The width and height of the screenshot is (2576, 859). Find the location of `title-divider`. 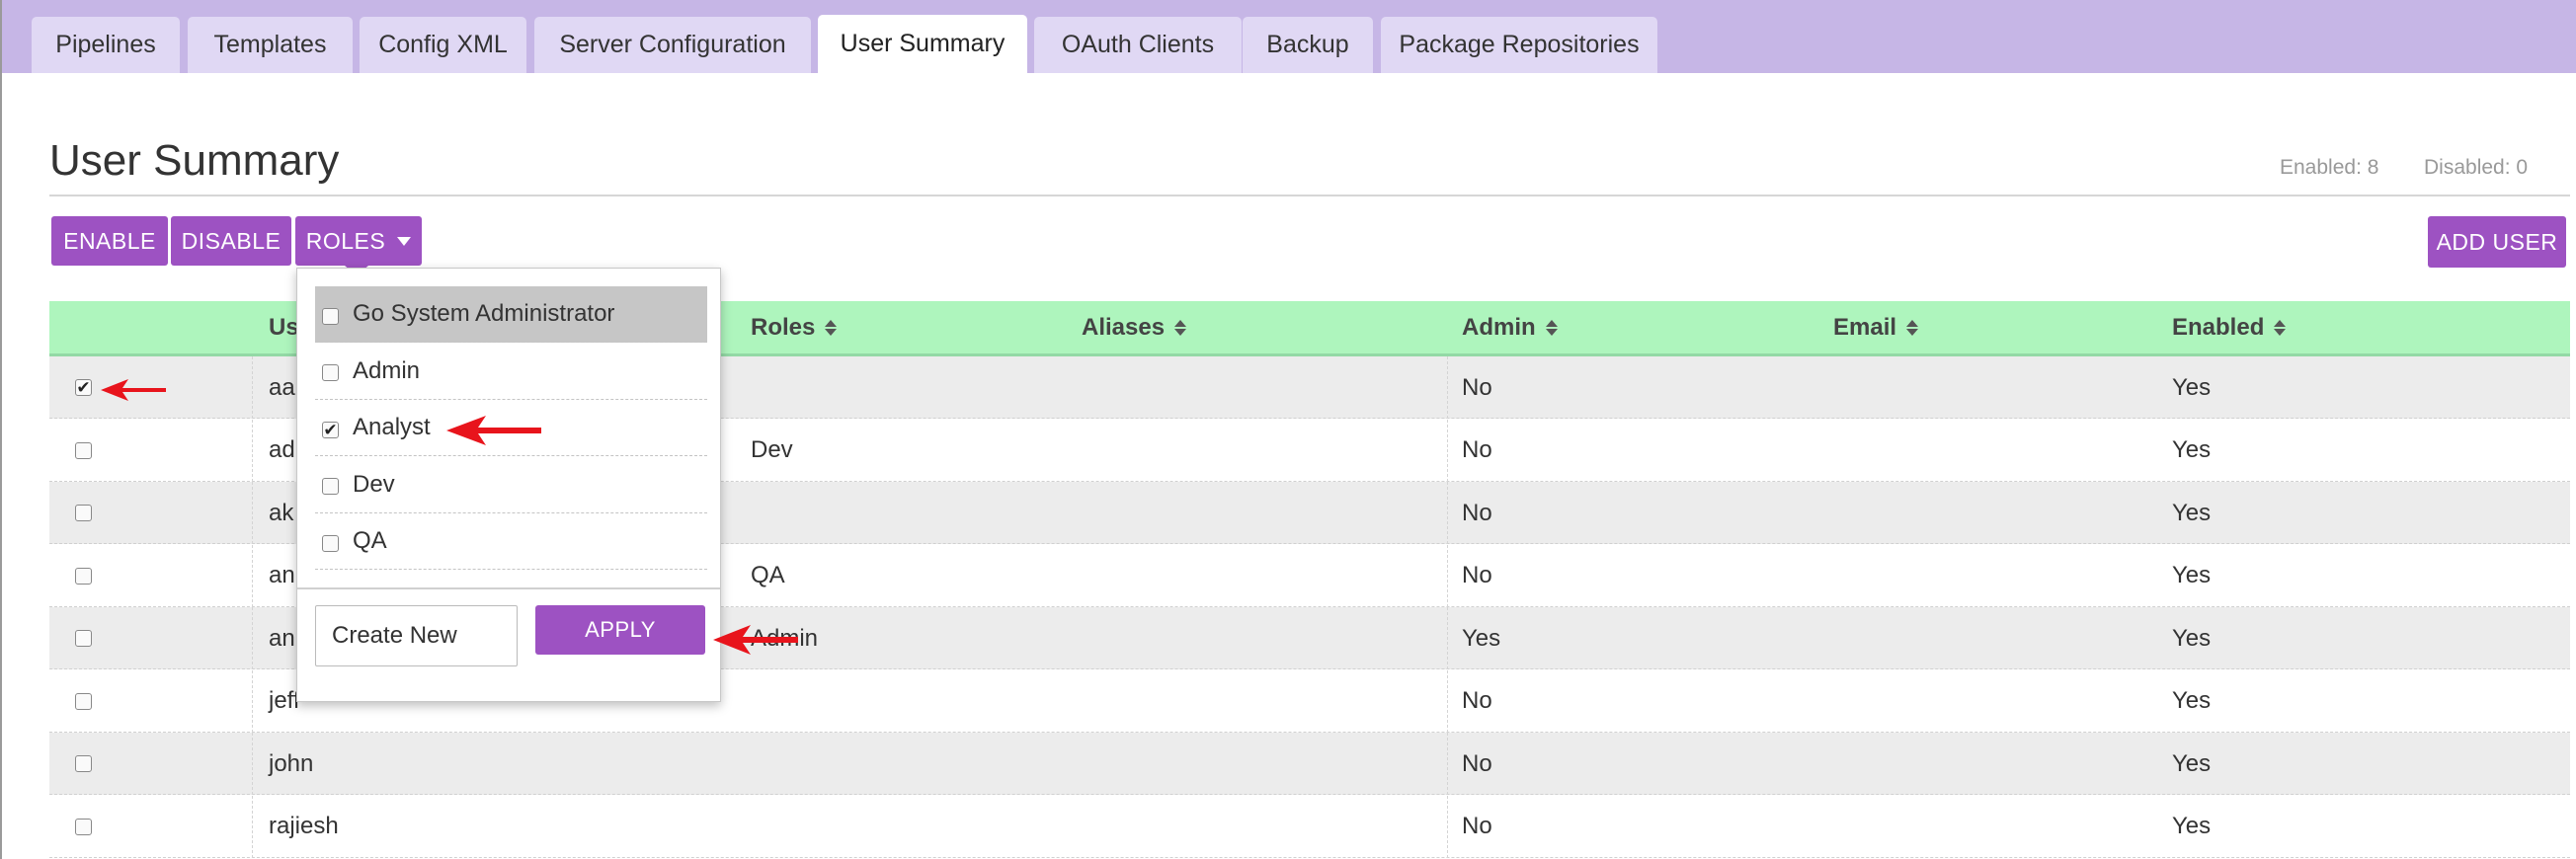

title-divider is located at coordinates (1309, 195).